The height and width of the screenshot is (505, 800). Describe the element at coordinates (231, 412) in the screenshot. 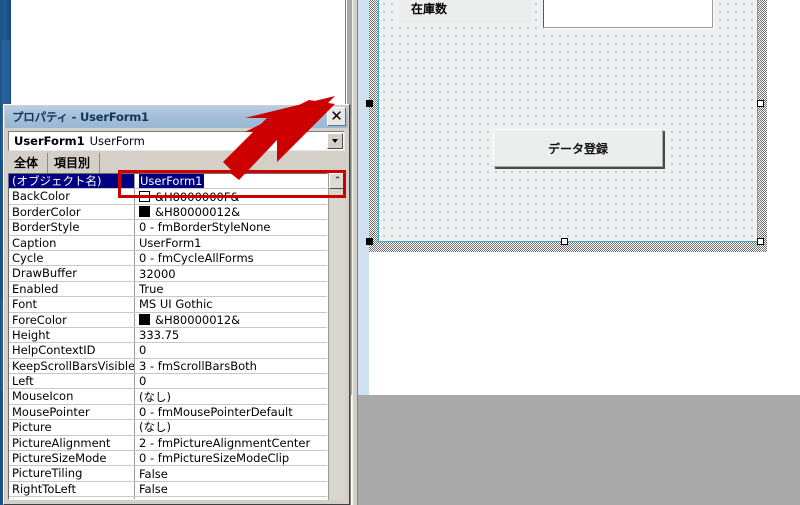

I see `property-value: 0 - fmMousePointerDefault` at that location.